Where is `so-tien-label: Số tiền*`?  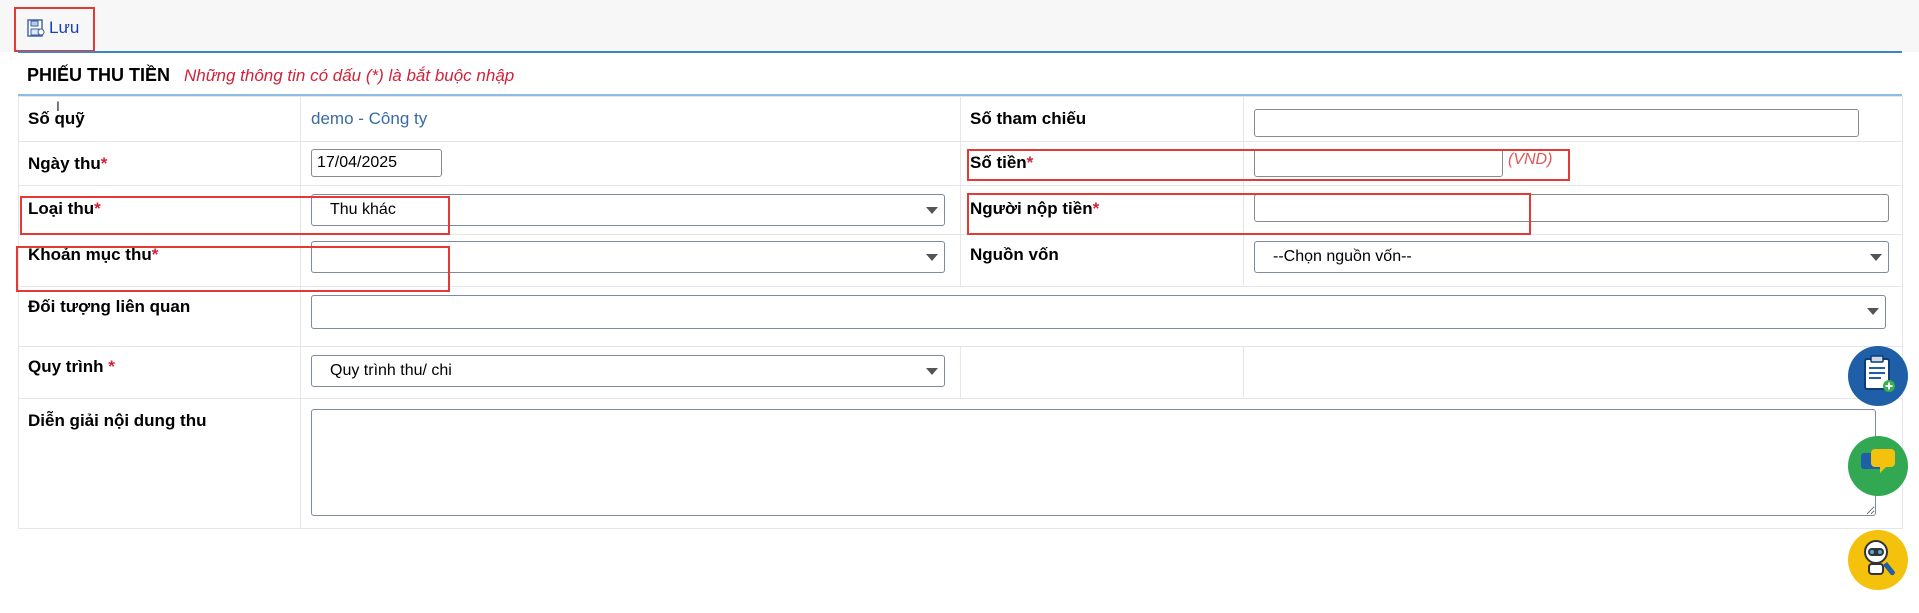 so-tien-label: Số tiền* is located at coordinates (1002, 162).